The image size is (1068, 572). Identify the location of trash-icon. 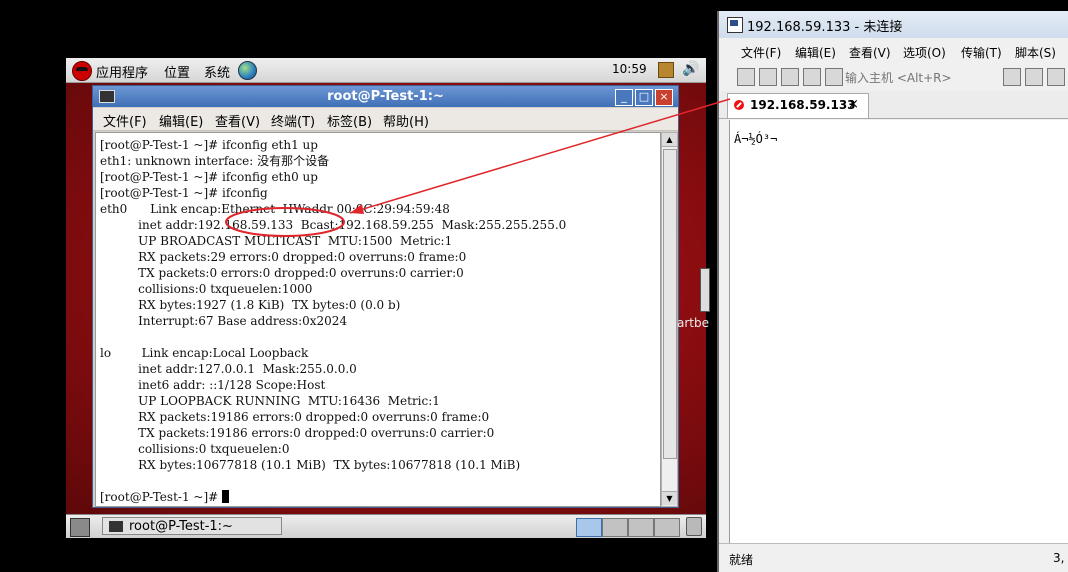
(694, 526).